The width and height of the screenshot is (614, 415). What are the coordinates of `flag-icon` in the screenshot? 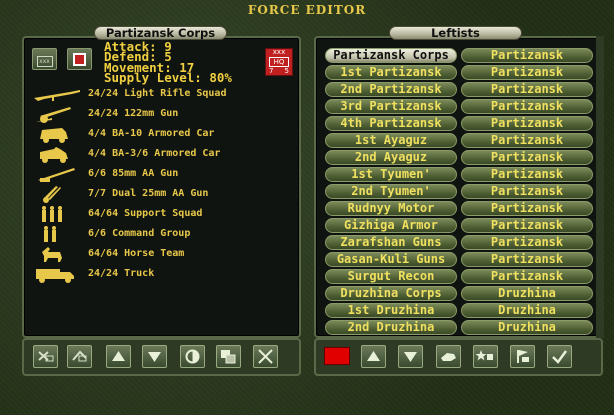 It's located at (523, 356).